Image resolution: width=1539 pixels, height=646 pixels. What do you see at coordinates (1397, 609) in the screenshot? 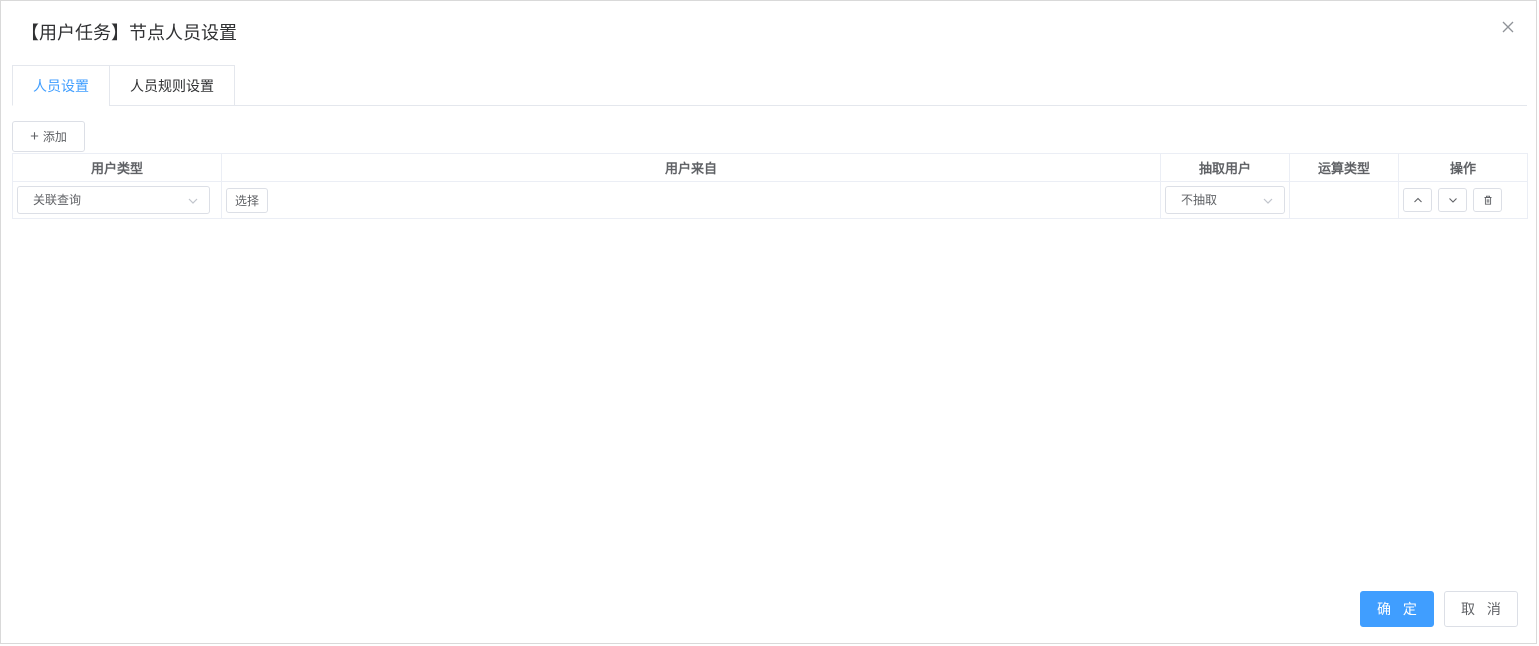
I see `confirm-button: 确 定` at bounding box center [1397, 609].